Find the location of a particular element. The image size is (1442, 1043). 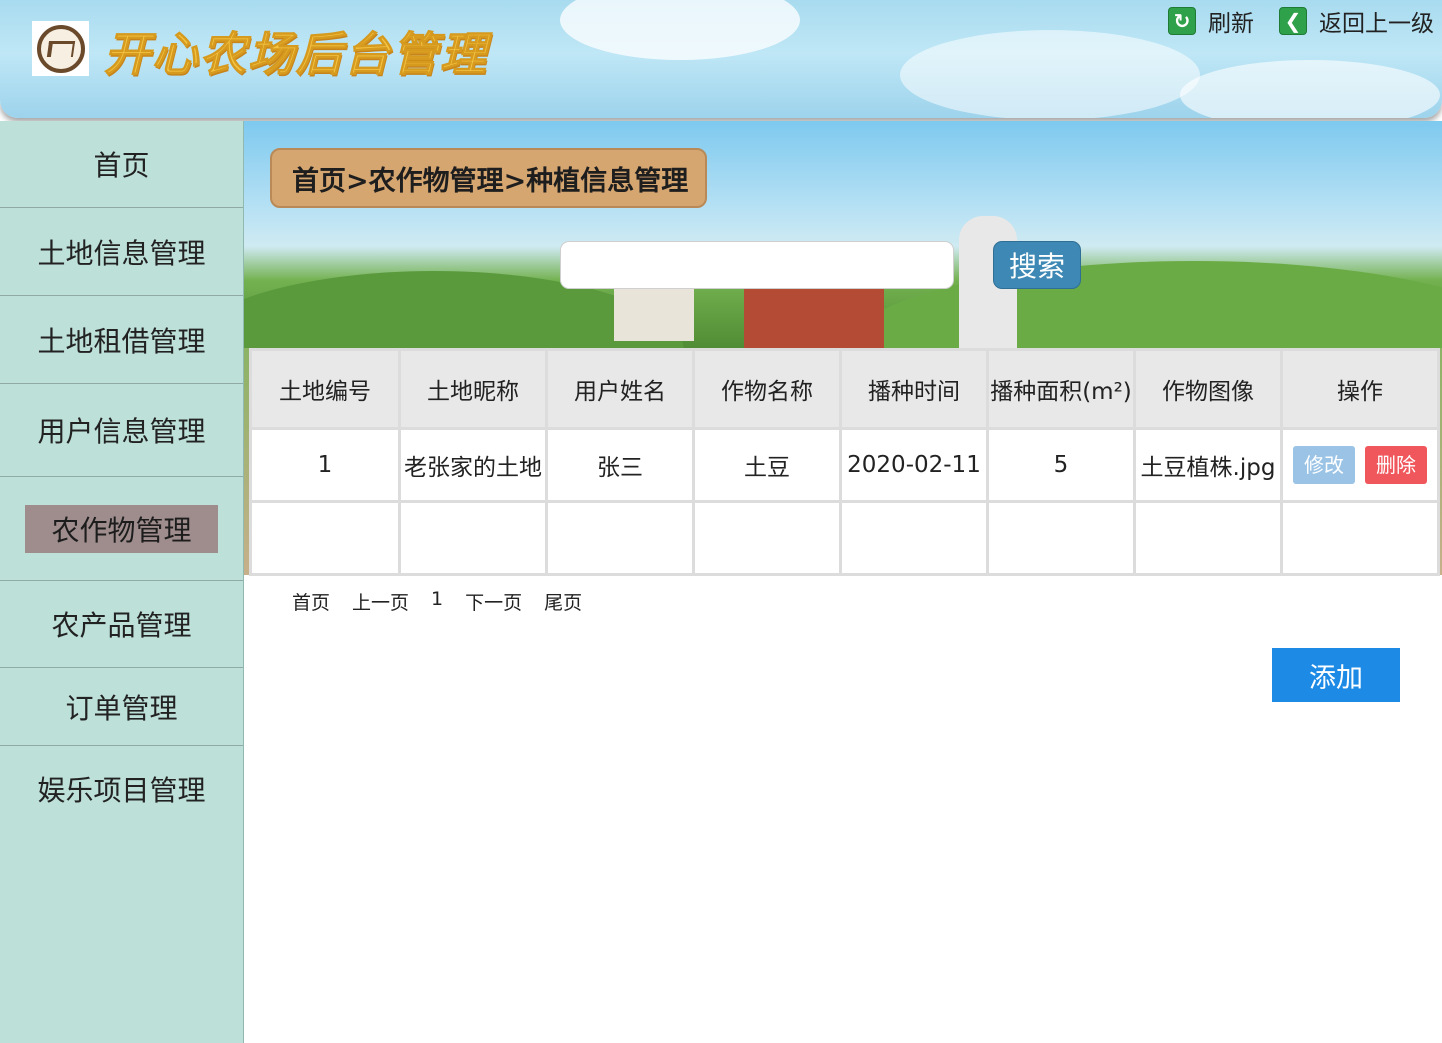

refresh-label: 刷新 is located at coordinates (1231, 24).